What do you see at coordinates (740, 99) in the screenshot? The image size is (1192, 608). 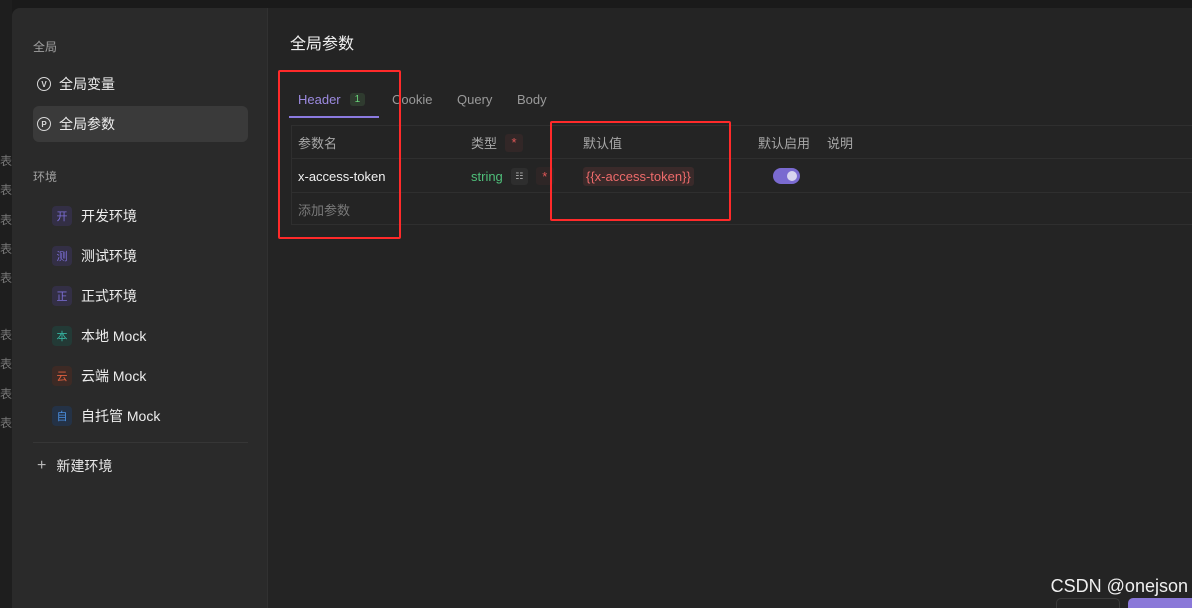 I see `param-tabs: Header 1 Cookie Query Body` at bounding box center [740, 99].